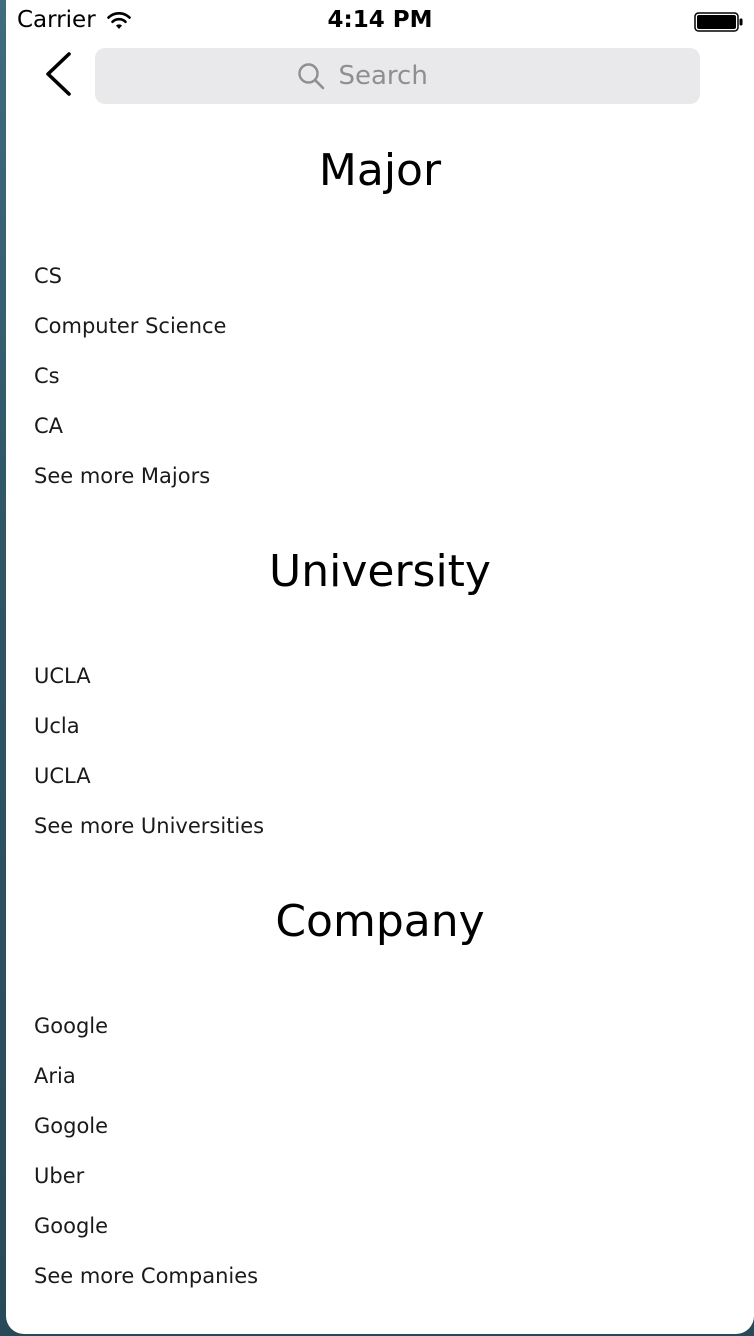 This screenshot has width=754, height=1336. What do you see at coordinates (380, 170) in the screenshot?
I see `section-title-major: Major` at bounding box center [380, 170].